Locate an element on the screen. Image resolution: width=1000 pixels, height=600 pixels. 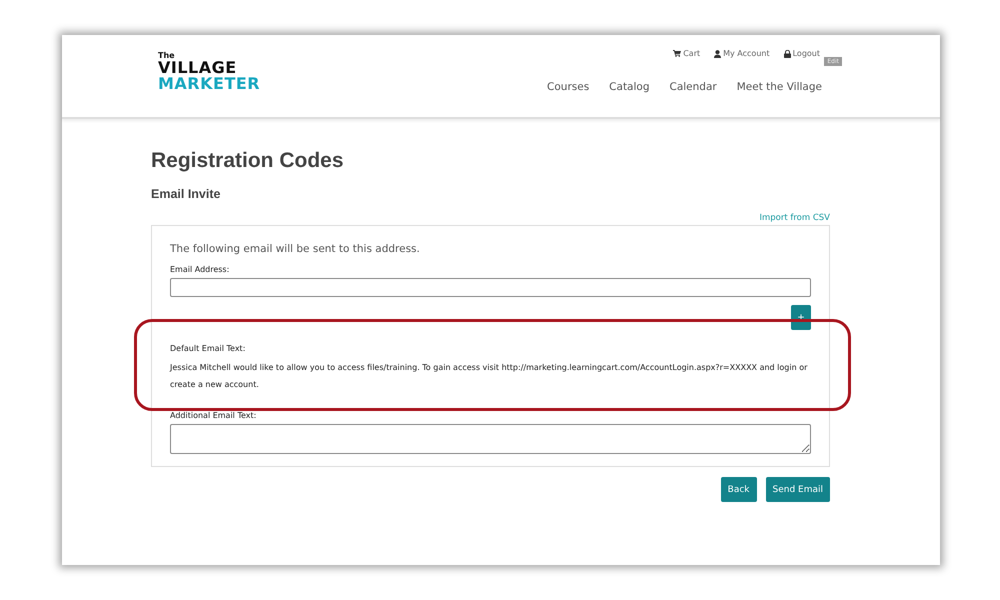
action-button: Send Email is located at coordinates (798, 489).